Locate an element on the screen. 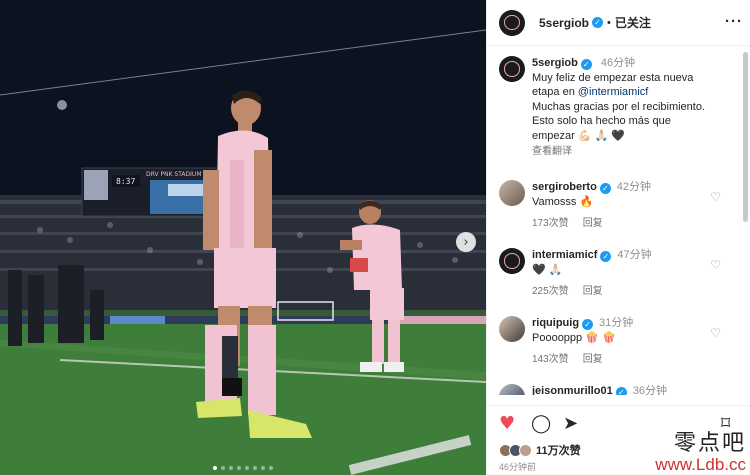 The width and height of the screenshot is (750, 475). comment-likes: 173次赞 is located at coordinates (550, 223).